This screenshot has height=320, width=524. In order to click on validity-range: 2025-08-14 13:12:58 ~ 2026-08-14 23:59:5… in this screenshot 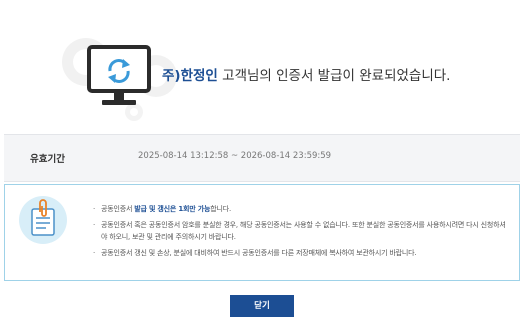, I will do `click(235, 156)`.